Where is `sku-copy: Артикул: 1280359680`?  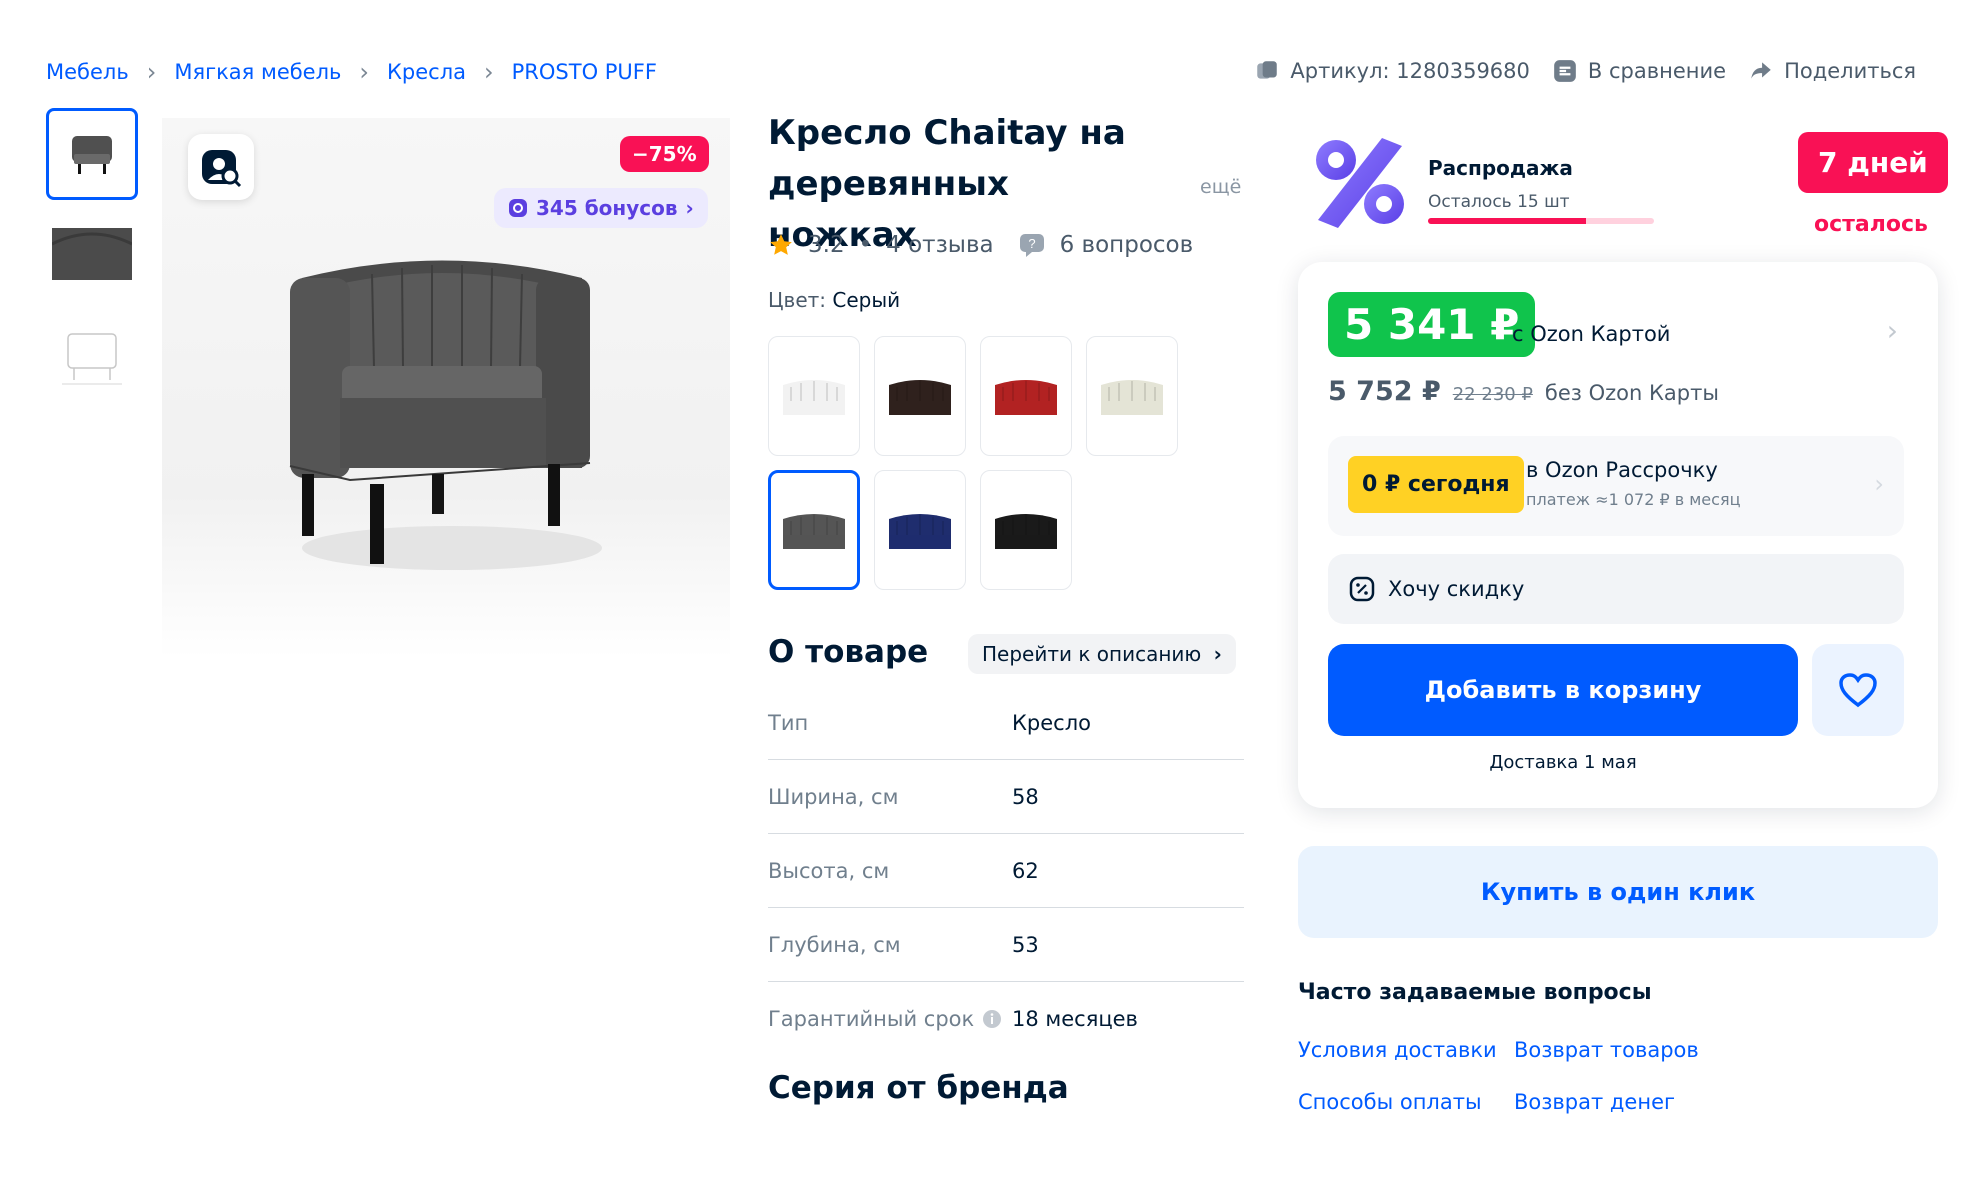
sku-copy: Артикул: 1280359680 is located at coordinates (1392, 71).